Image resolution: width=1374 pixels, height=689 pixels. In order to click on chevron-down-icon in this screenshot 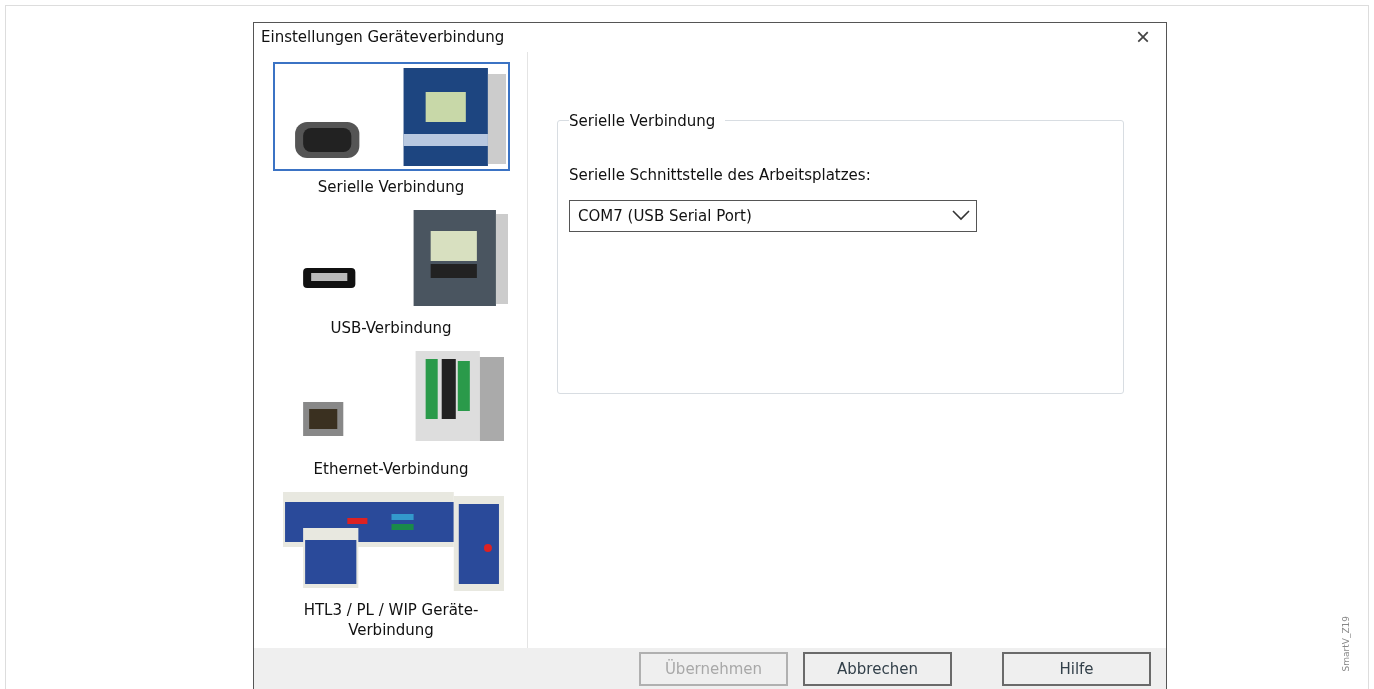, I will do `click(961, 216)`.